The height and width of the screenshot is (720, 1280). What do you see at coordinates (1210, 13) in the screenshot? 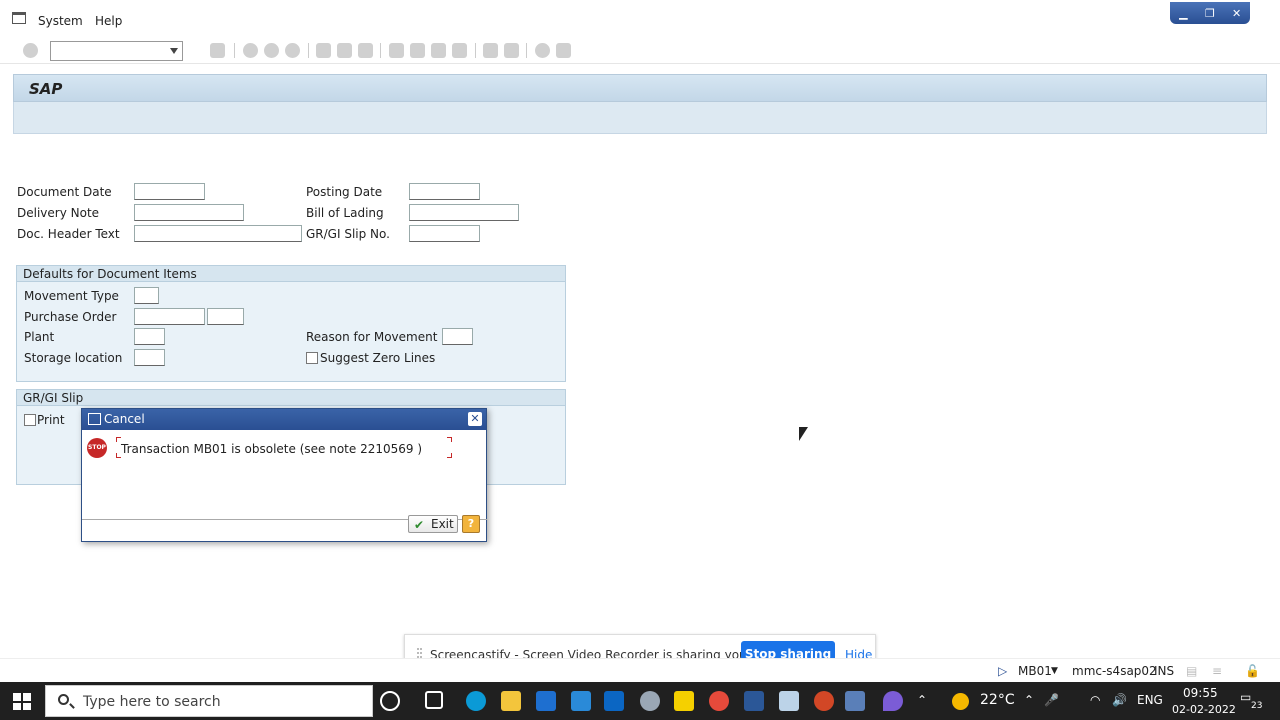
I see `restore-icon: ❐` at bounding box center [1210, 13].